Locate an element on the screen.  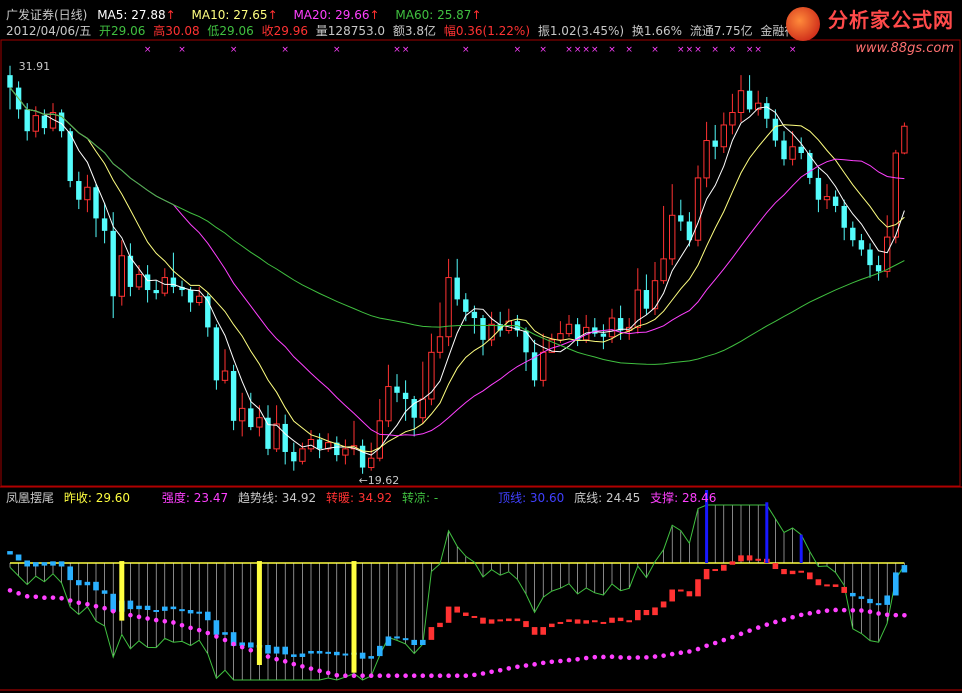
site-logo: 分析家公式网 www.88gs.com is located at coordinates (870, 30).